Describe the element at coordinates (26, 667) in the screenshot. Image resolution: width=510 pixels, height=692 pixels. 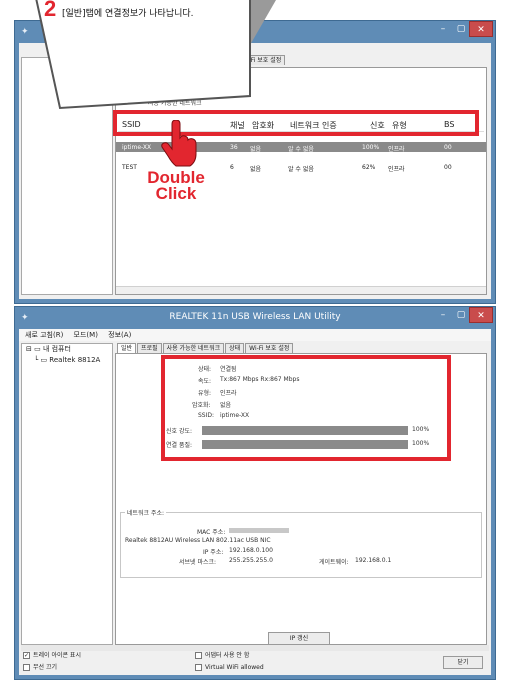
I see `radio-off-checkbox` at that location.